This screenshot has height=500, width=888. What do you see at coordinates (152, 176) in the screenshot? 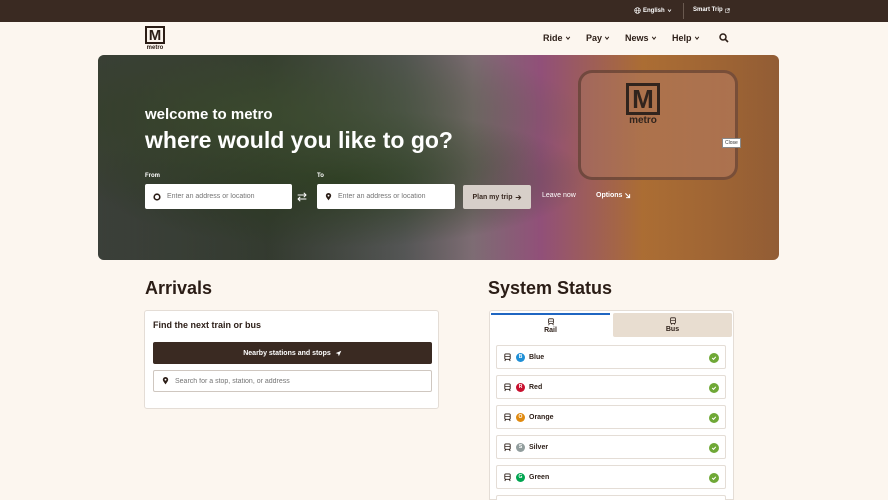
I see `from-label: From` at bounding box center [152, 176].